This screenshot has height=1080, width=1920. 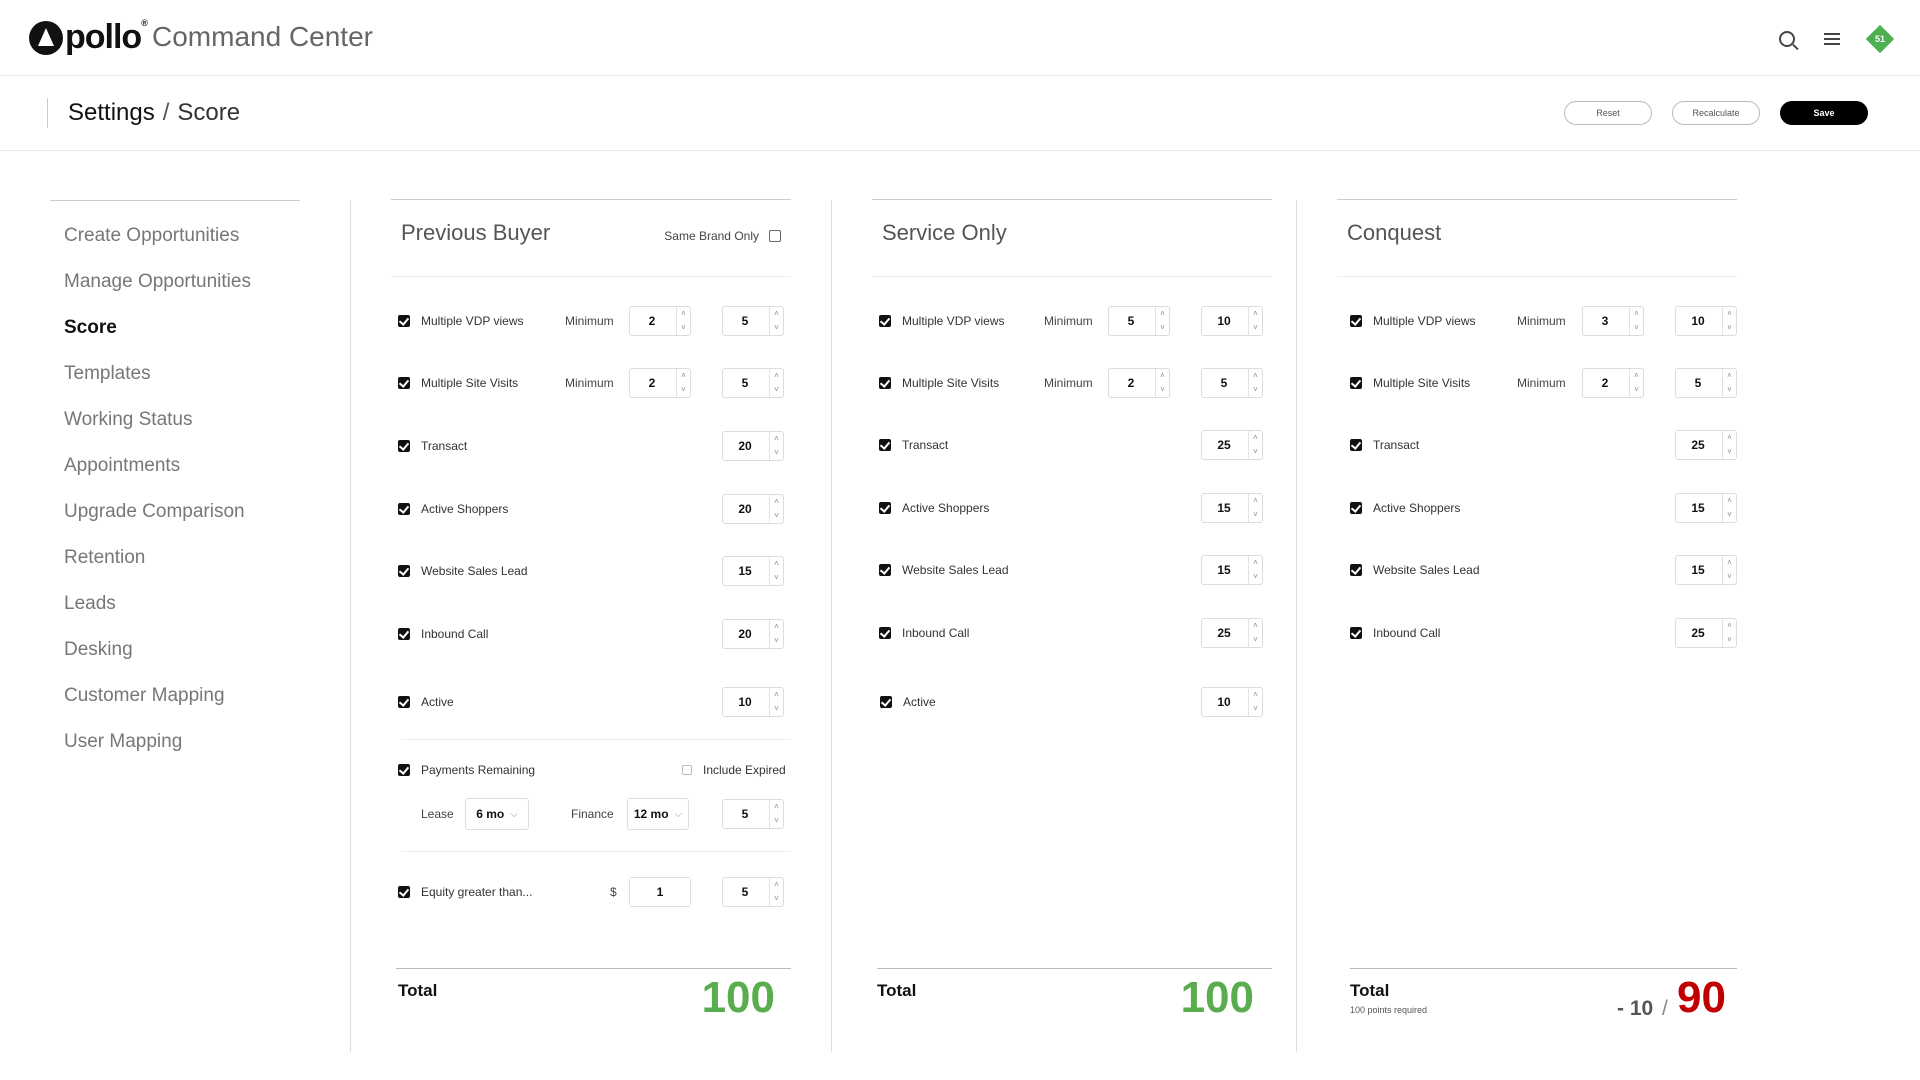 I want to click on same-brand-only-toggle: Same Brand Only, so click(x=722, y=236).